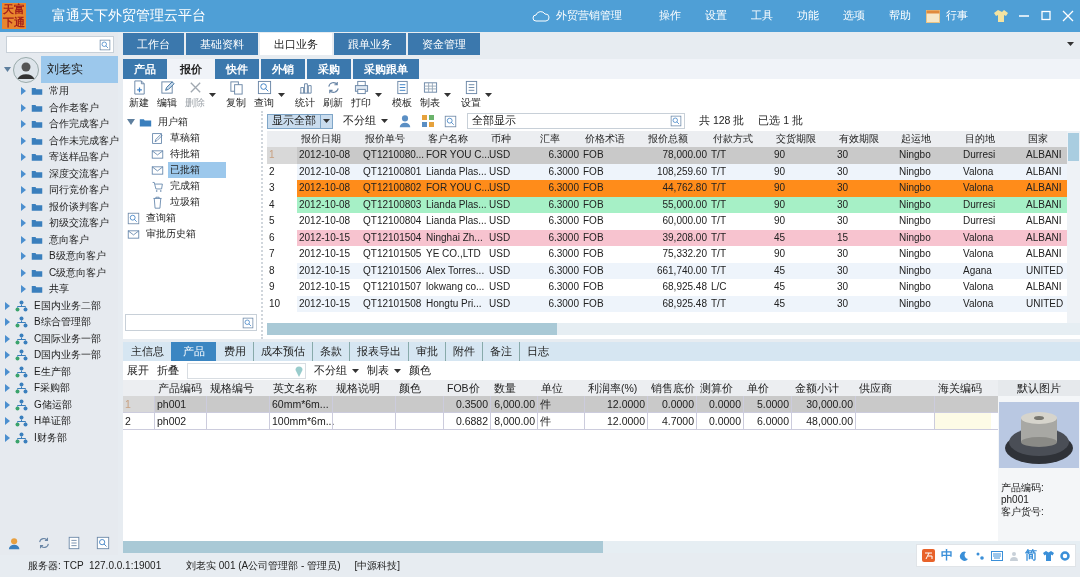 The image size is (1080, 577). I want to click on script-toggle: 简, so click(1031, 555).